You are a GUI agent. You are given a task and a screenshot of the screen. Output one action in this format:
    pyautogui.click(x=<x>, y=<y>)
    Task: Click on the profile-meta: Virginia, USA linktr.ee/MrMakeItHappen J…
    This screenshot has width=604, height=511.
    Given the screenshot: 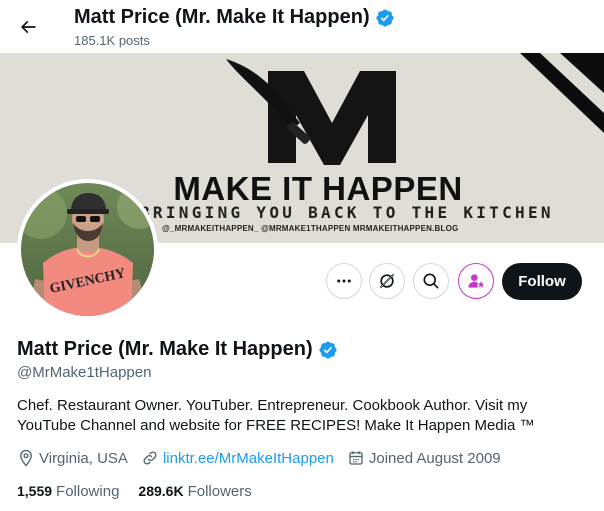 What is the action you would take?
    pyautogui.click(x=265, y=458)
    